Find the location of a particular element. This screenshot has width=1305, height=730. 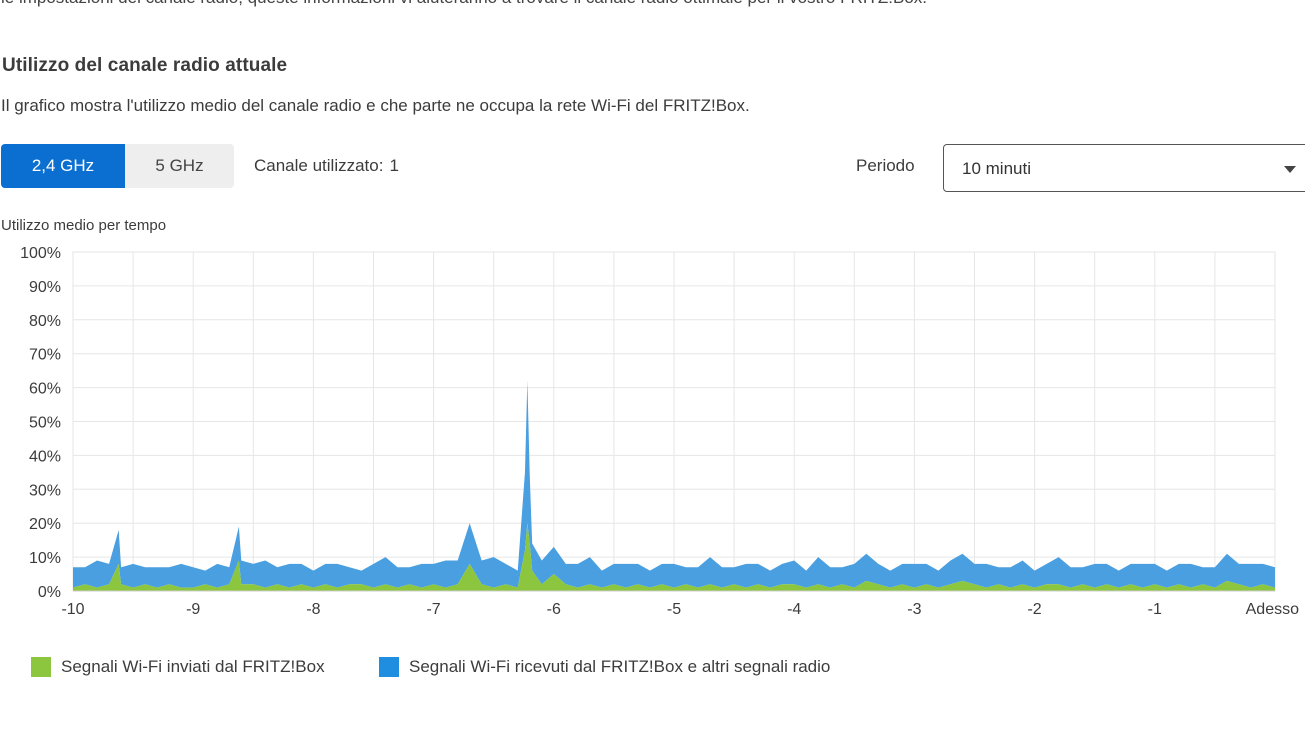

legend-label-wifi-sent: Segnali Wi-Fi inviati dal FRITZ!Box is located at coordinates (193, 666).